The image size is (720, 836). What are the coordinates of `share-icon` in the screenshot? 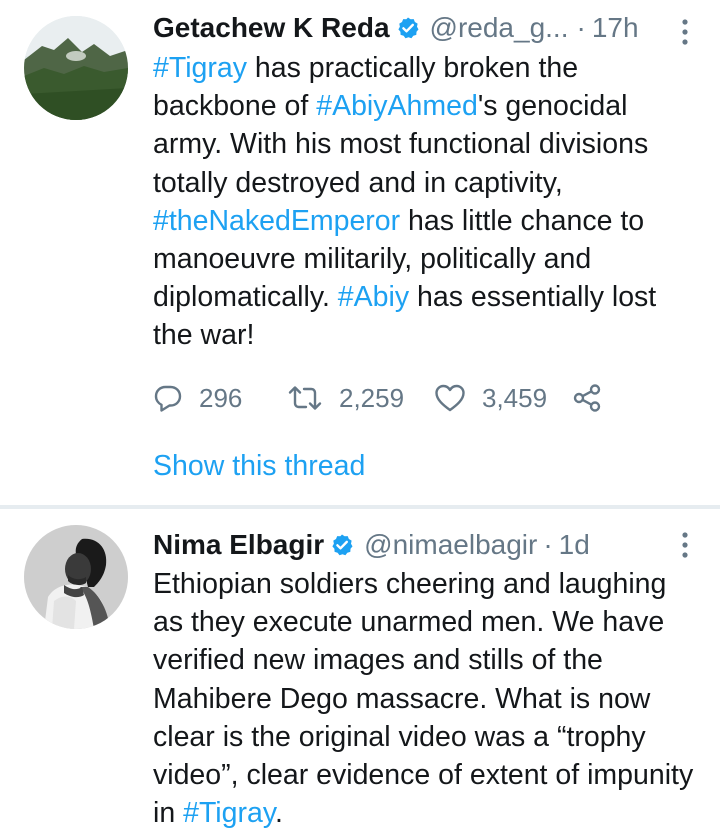 It's located at (587, 398).